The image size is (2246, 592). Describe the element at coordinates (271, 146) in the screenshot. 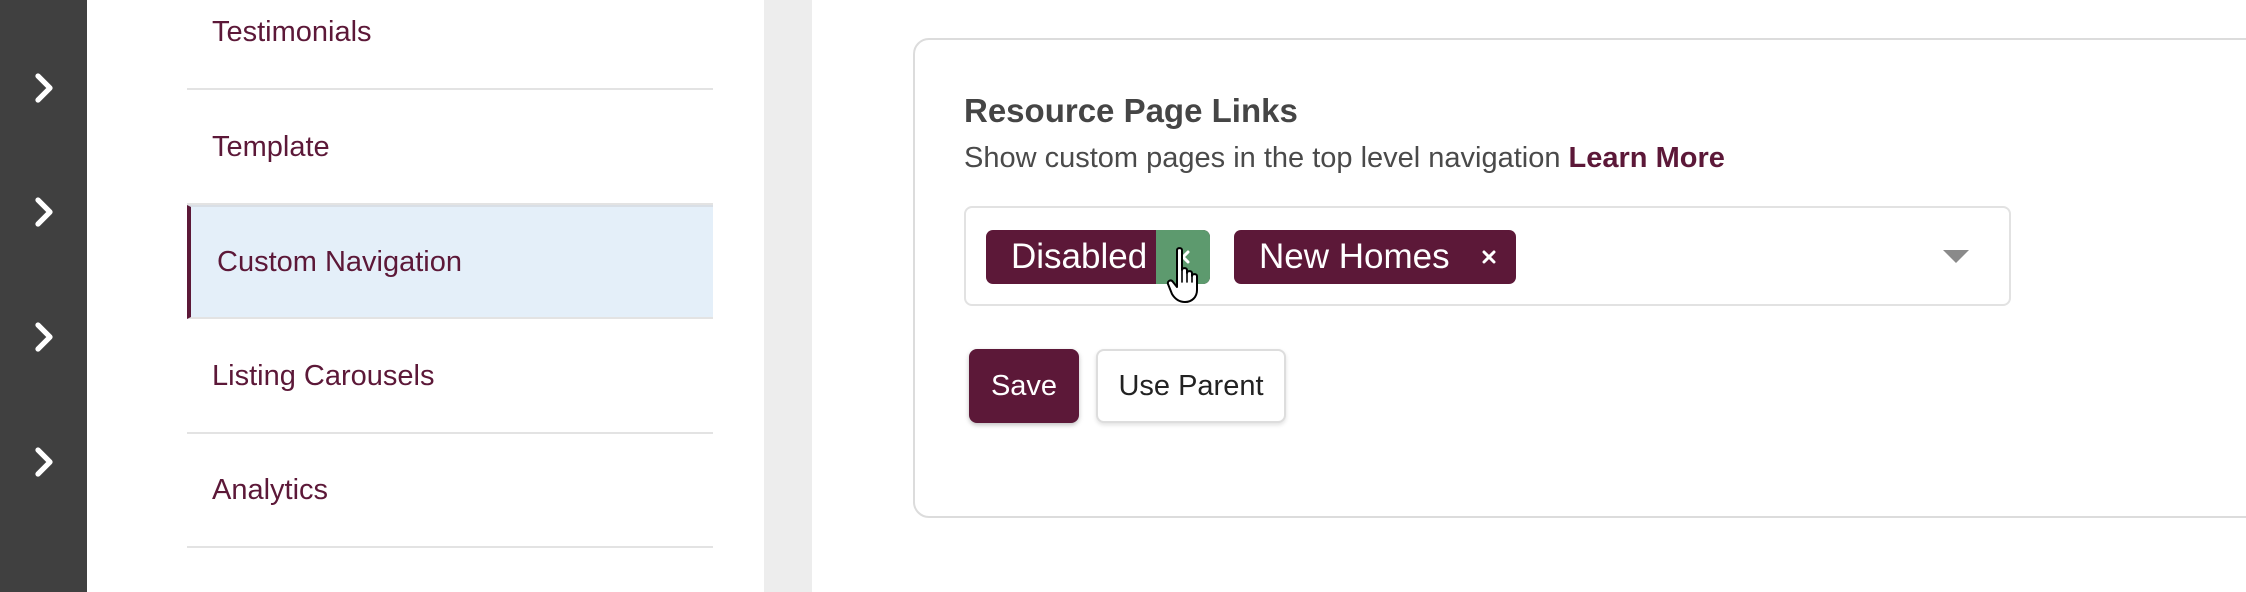

I see `sidebar-item-label: Template` at that location.